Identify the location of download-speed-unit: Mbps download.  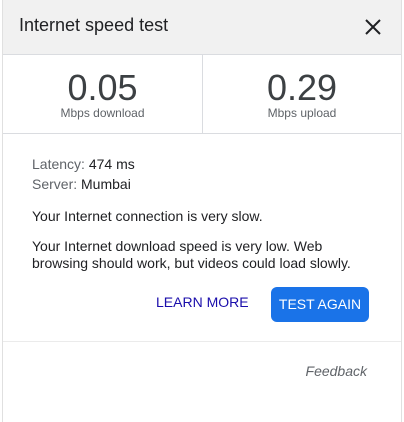
(102, 113).